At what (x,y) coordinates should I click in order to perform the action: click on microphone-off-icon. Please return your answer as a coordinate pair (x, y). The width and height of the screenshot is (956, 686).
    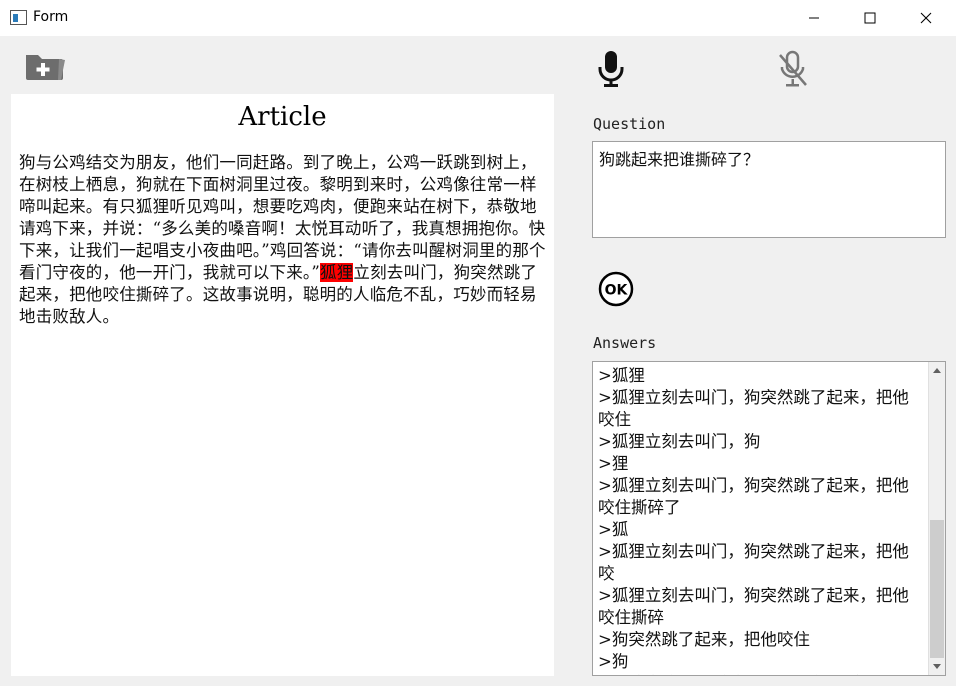
    Looking at the image, I should click on (793, 68).